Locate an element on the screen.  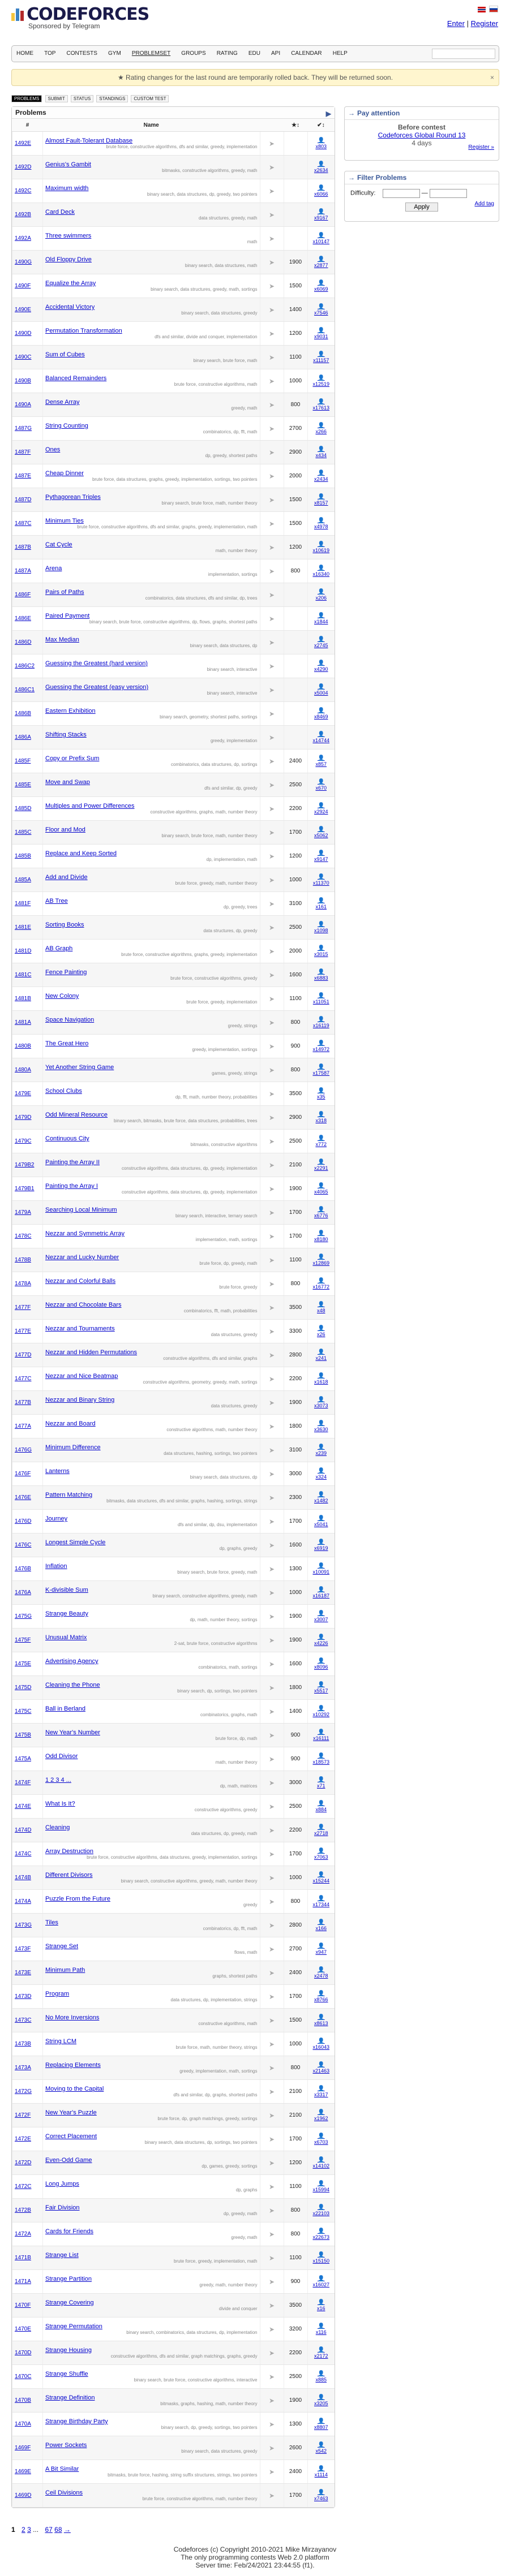
solved-count-cell: 👤 x2718 is located at coordinates (321, 1830).